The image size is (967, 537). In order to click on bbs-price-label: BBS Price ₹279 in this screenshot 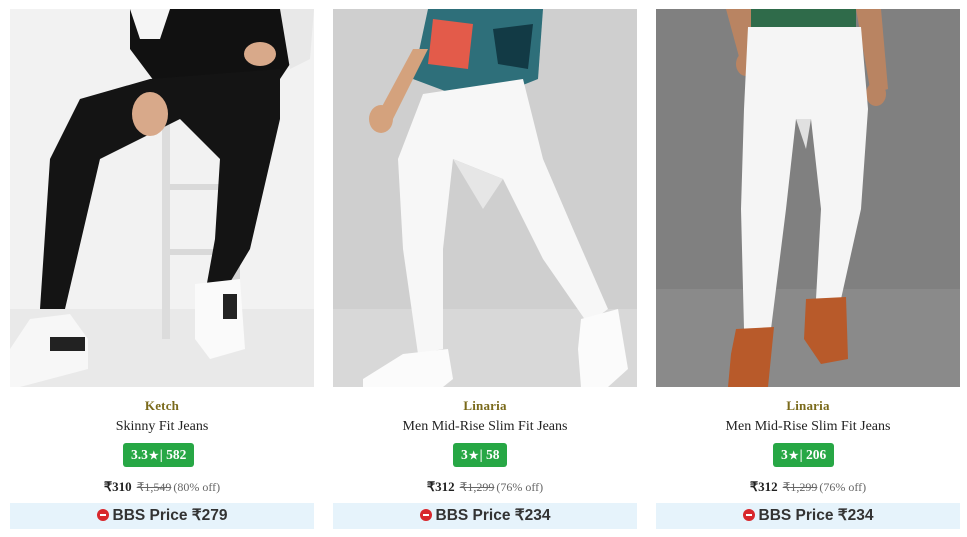, I will do `click(170, 515)`.